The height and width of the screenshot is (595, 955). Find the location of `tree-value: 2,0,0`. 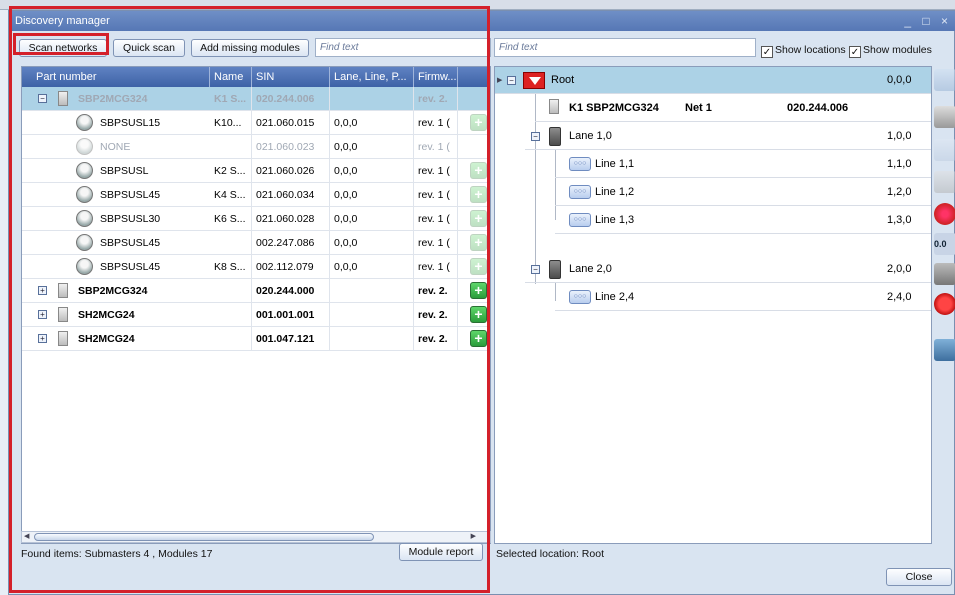

tree-value: 2,0,0 is located at coordinates (899, 269).